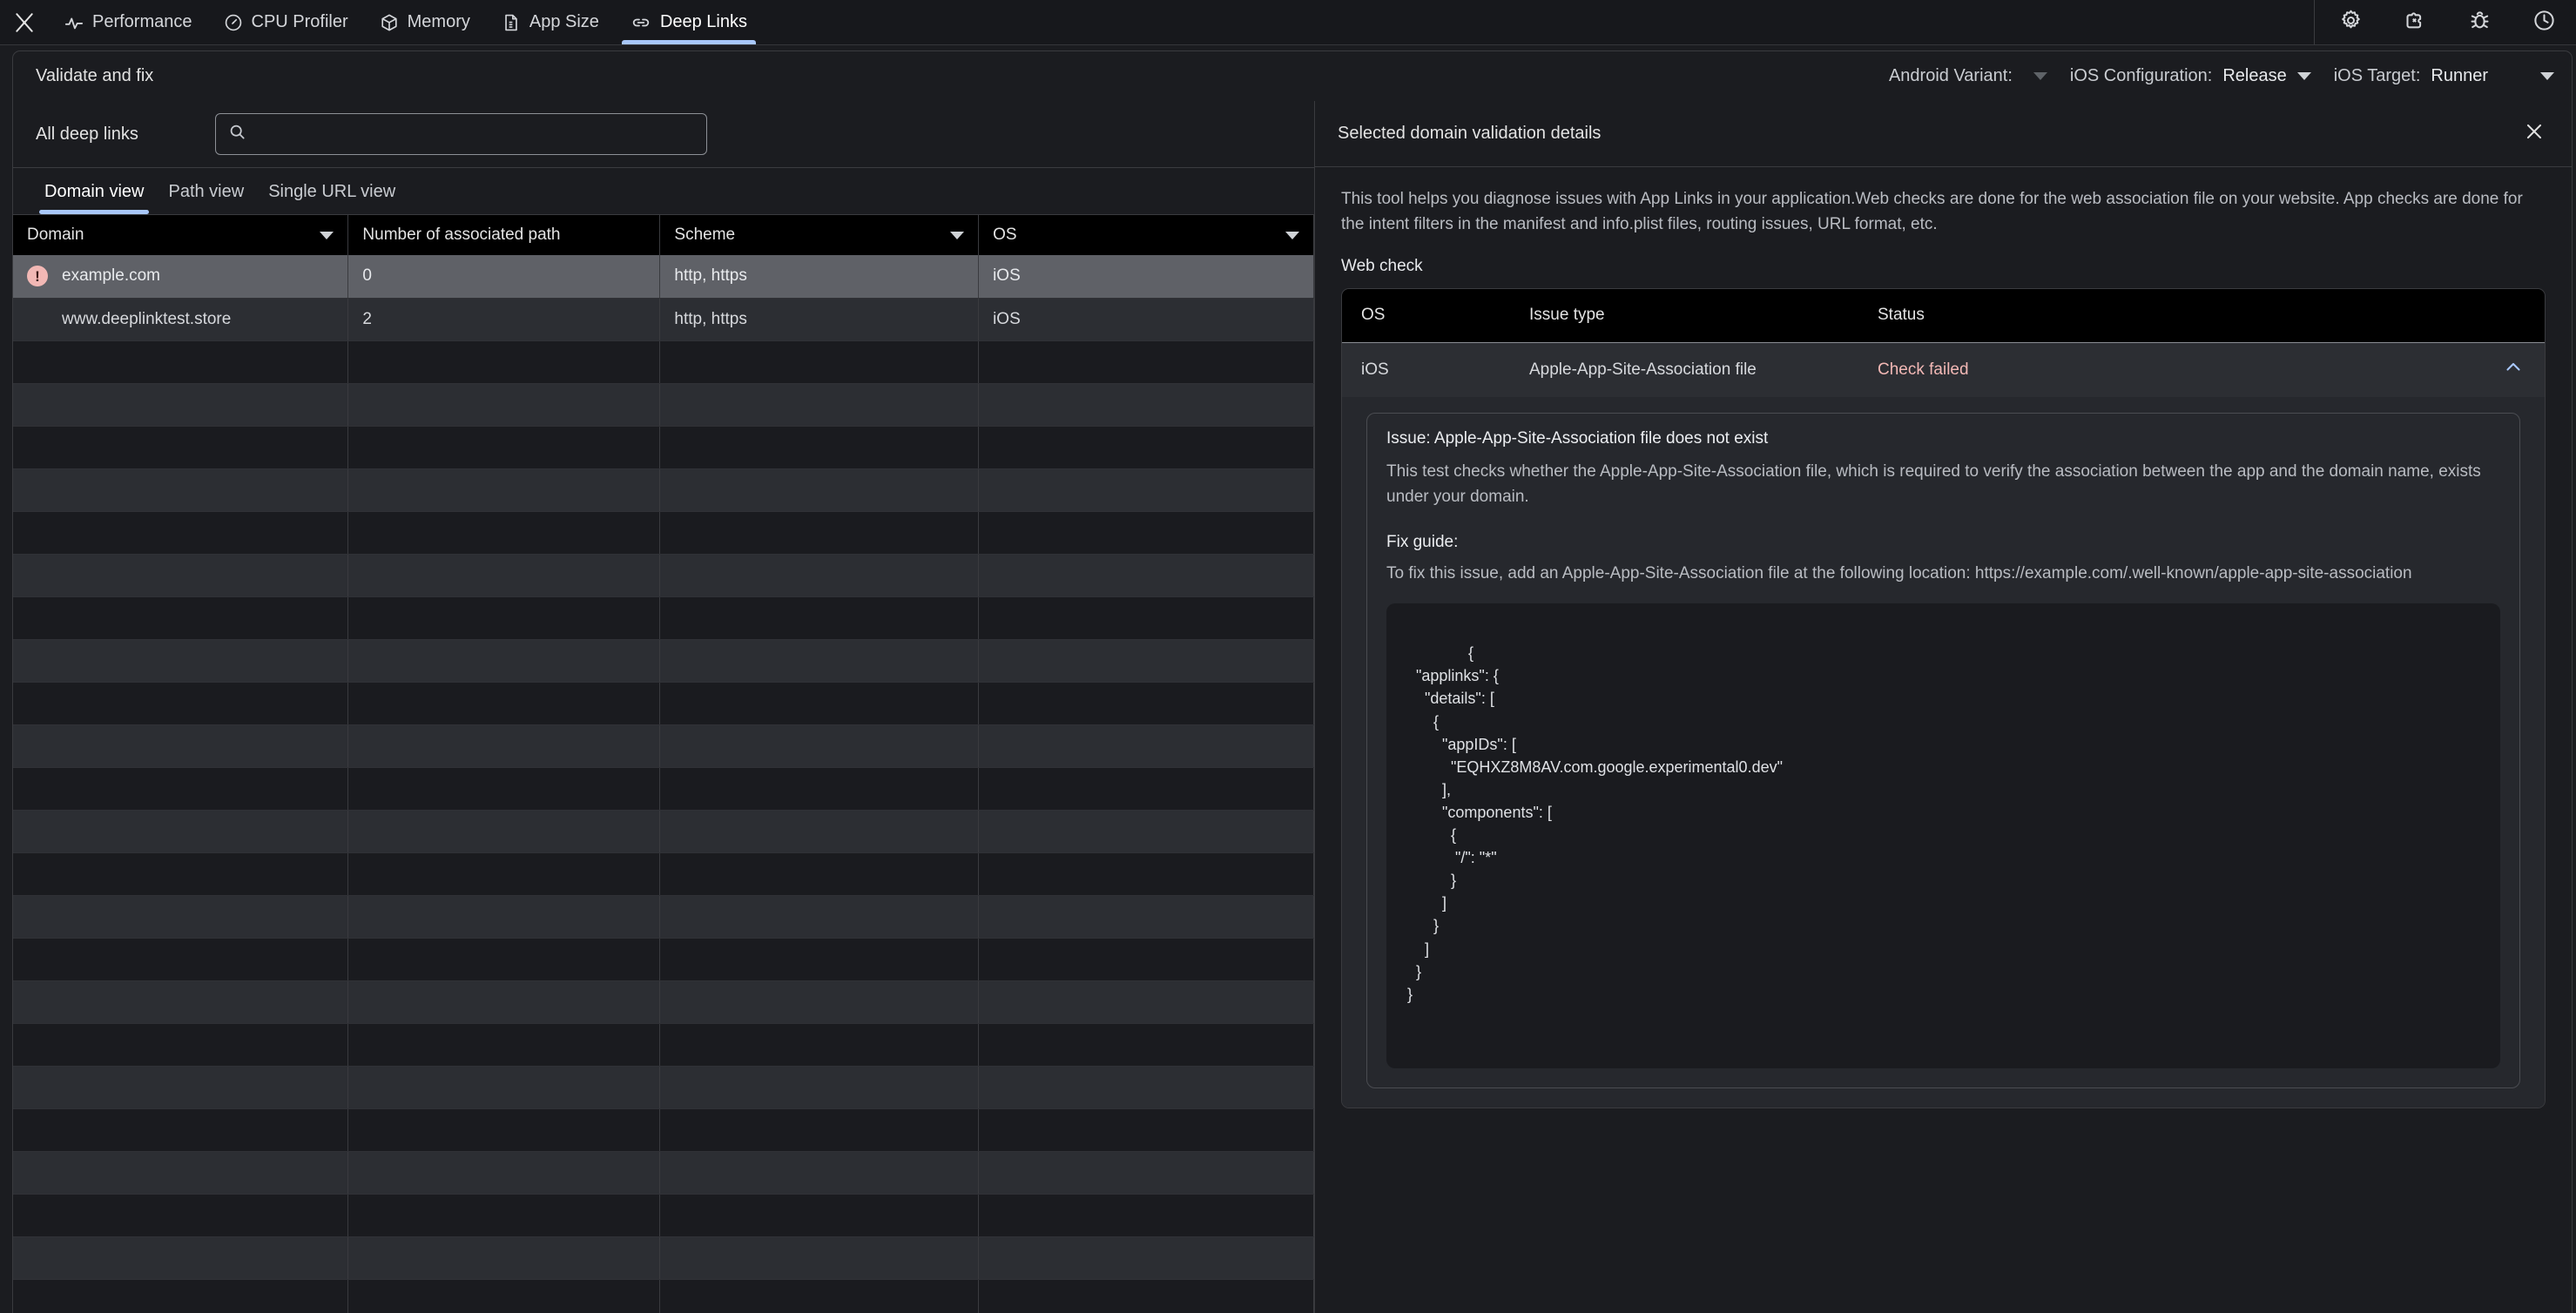 The width and height of the screenshot is (2576, 1313). What do you see at coordinates (2479, 22) in the screenshot?
I see `report-bug-button` at bounding box center [2479, 22].